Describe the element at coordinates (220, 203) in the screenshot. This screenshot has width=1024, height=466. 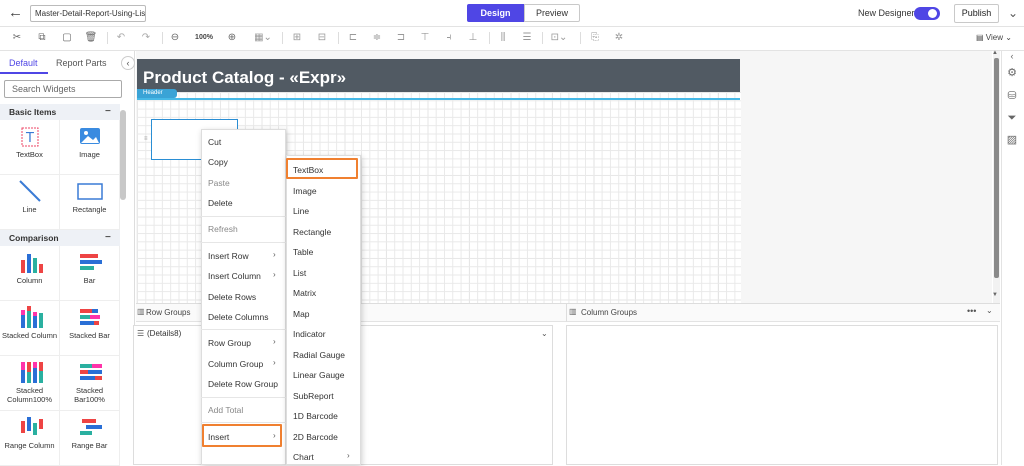
I see `menu-item-delete: Delete` at that location.